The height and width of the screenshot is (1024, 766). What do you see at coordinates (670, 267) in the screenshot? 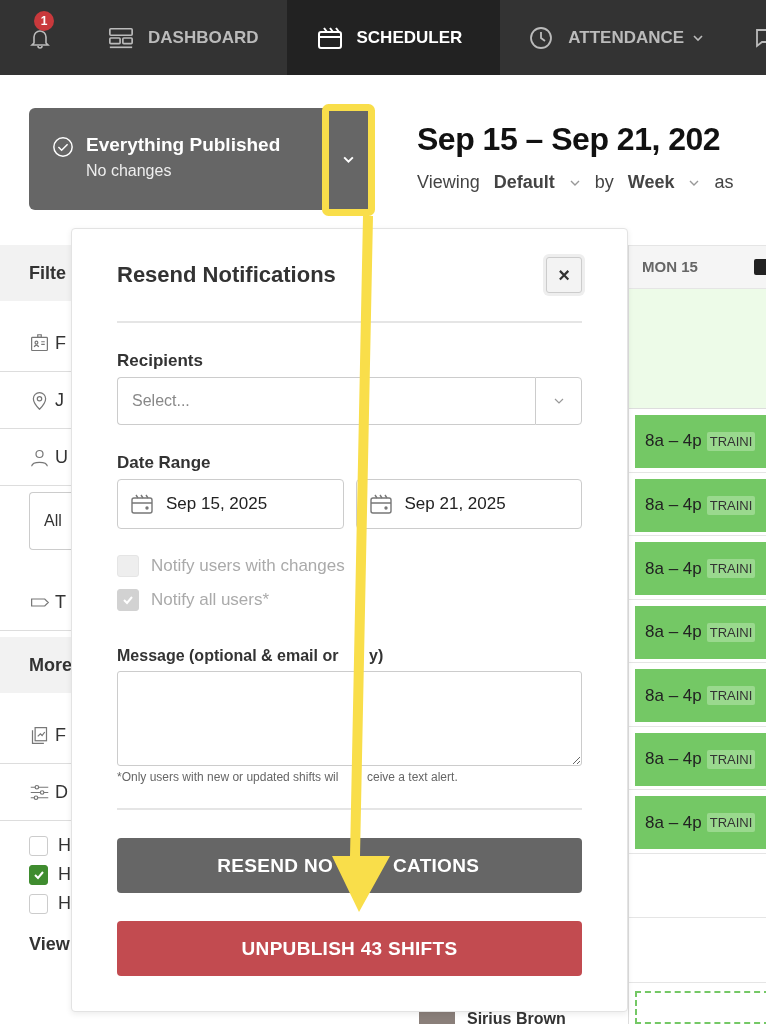
I see `day-label: MON 15` at bounding box center [670, 267].